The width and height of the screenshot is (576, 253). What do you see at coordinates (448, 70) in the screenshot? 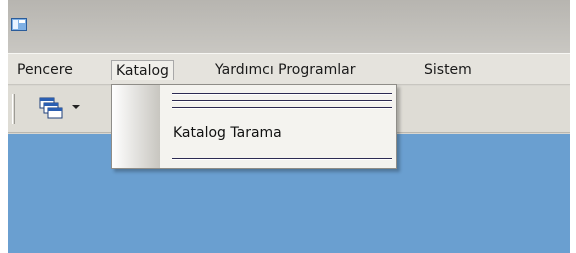
I see `menu-sistem: Sistem` at bounding box center [448, 70].